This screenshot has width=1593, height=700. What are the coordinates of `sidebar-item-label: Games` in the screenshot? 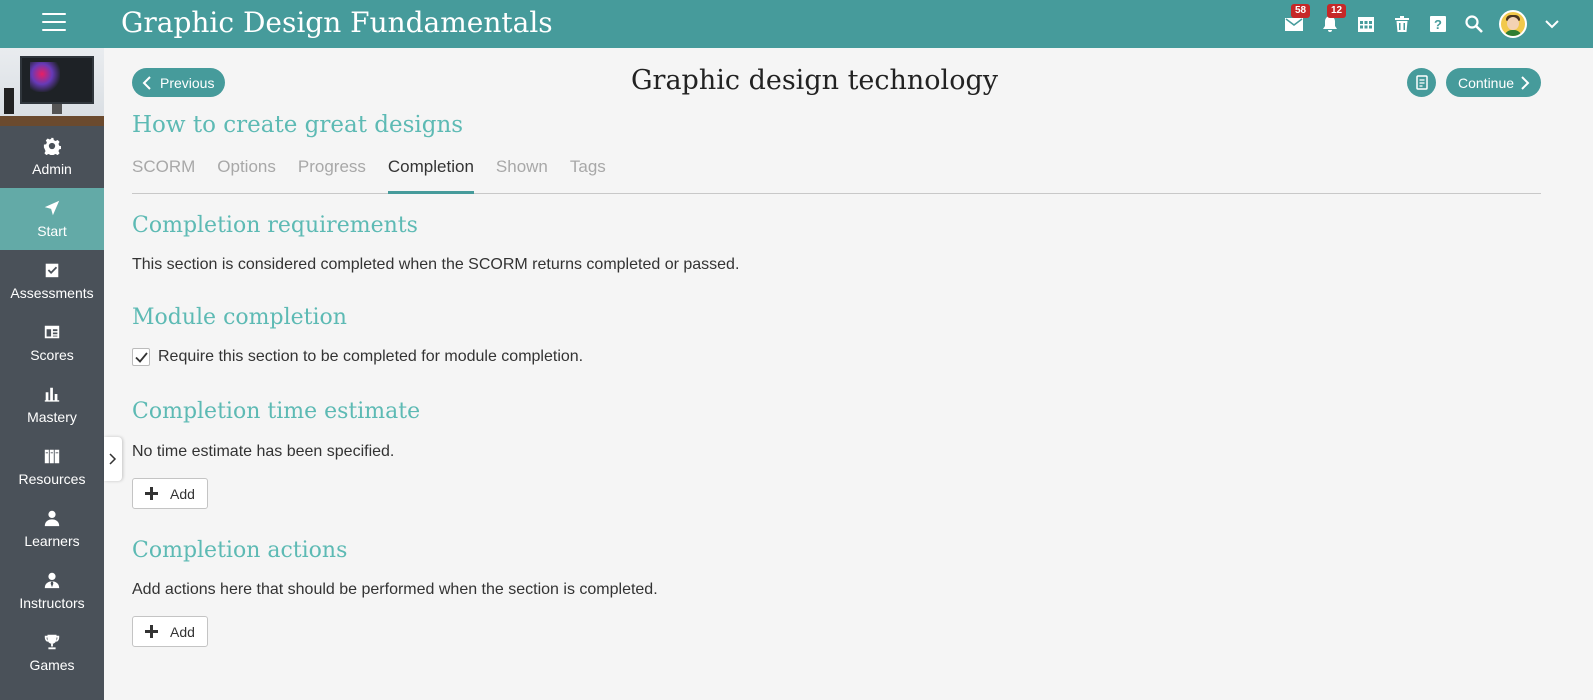 It's located at (52, 665).